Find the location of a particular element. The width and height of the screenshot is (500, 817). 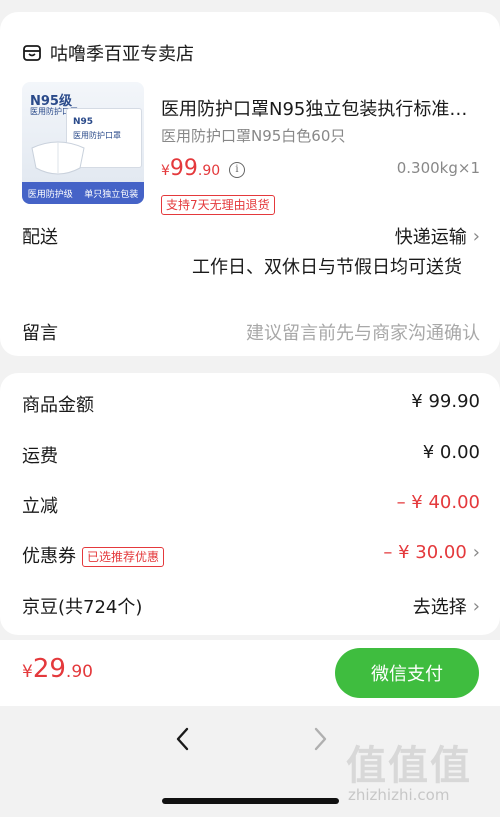

thumb-banner-right: 单只独立包装 is located at coordinates (111, 194).